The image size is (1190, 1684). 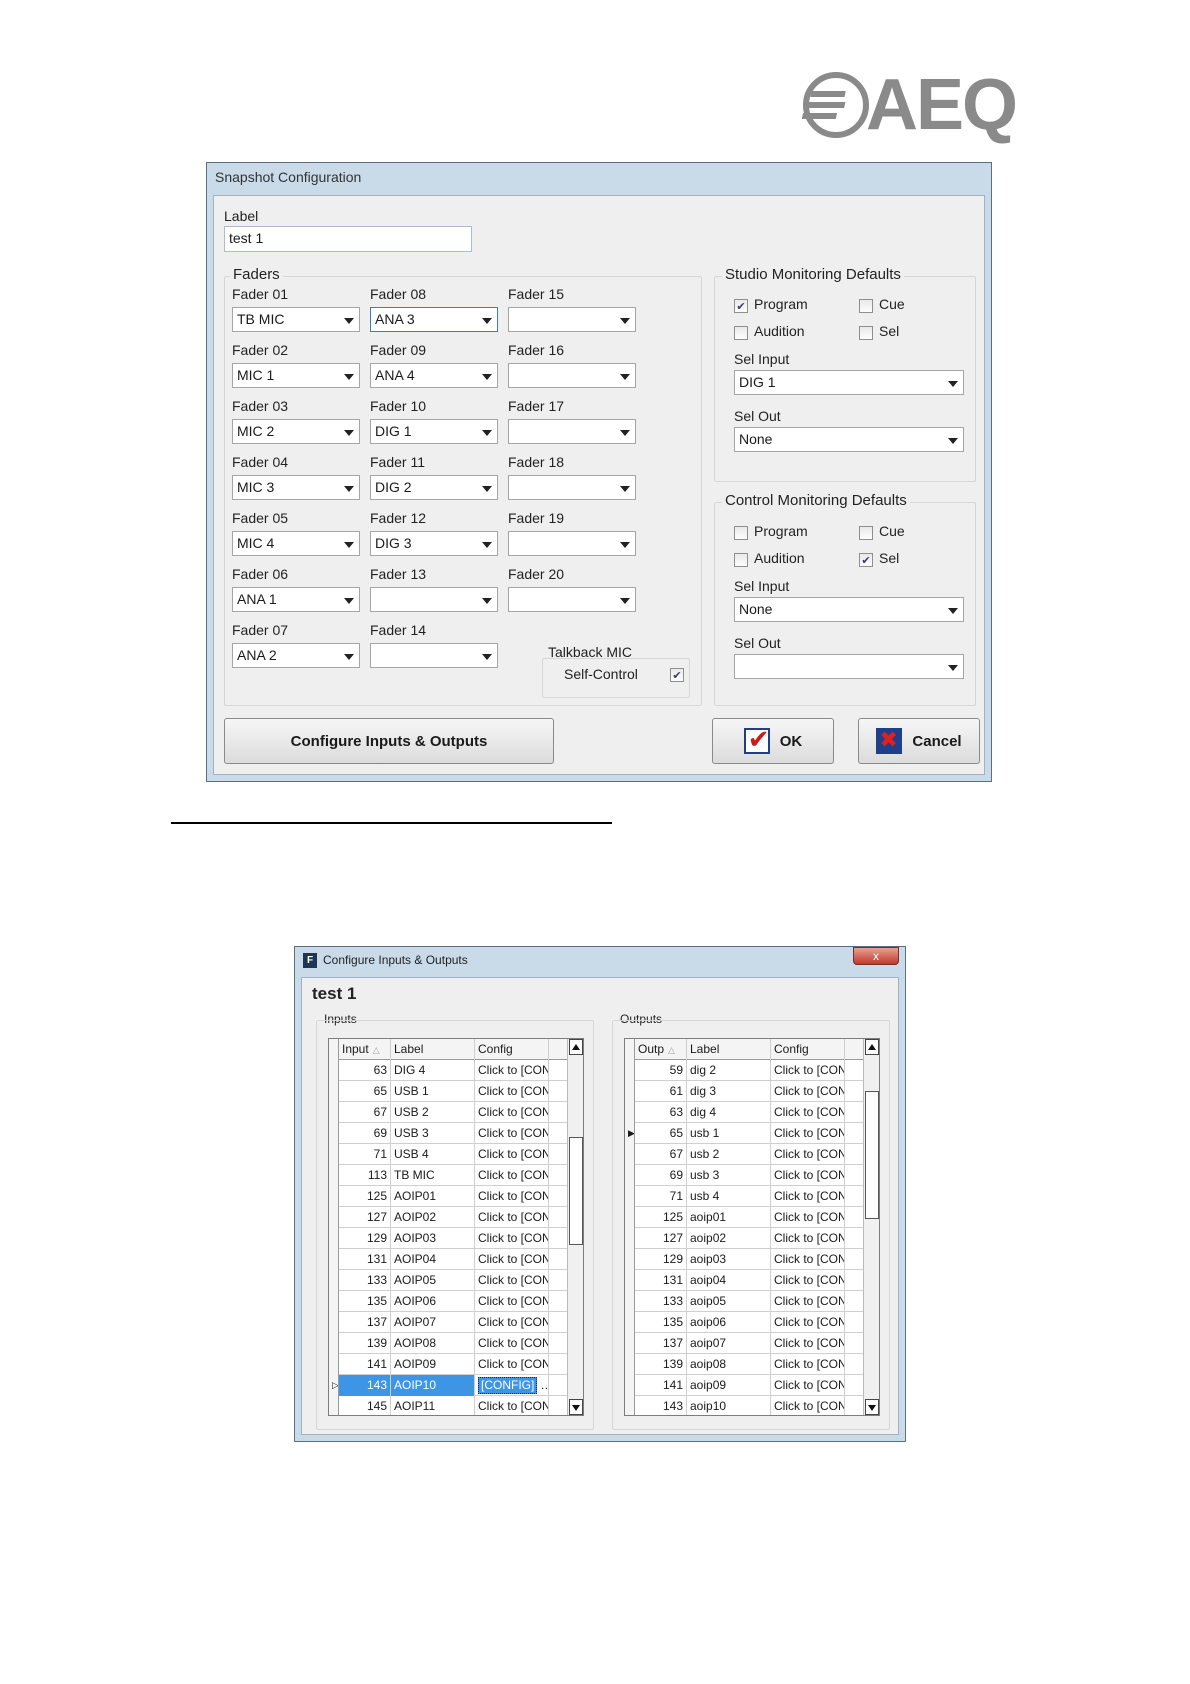 What do you see at coordinates (752, 1091) in the screenshot?
I see `table-row: 61 dig 3 Click to [CONI` at bounding box center [752, 1091].